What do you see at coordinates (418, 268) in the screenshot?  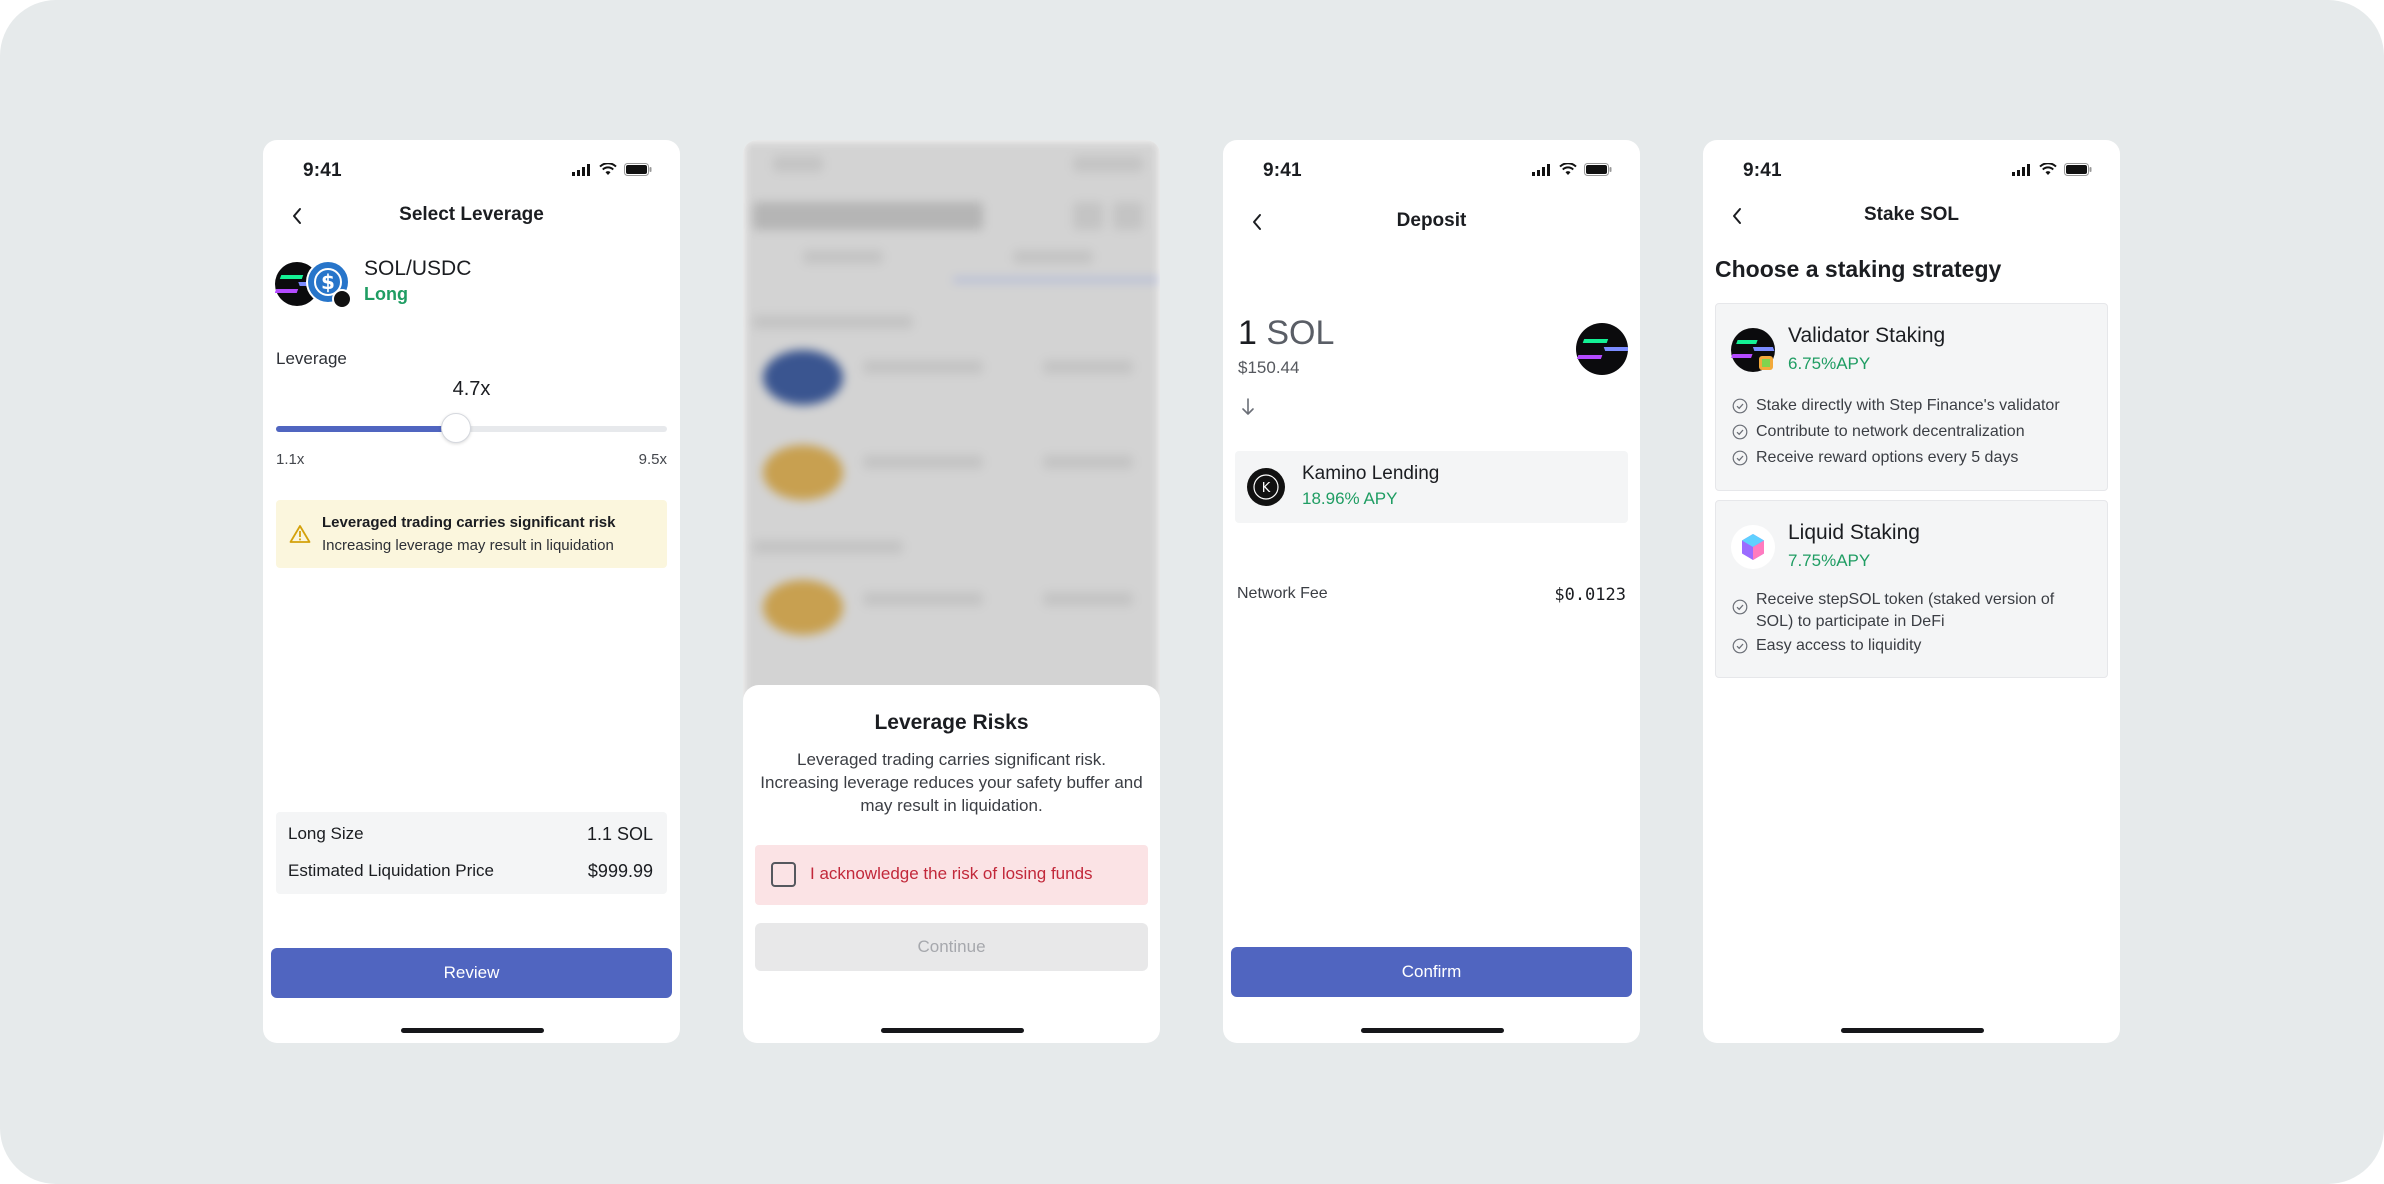 I see `pair-name: SOL/USDC` at bounding box center [418, 268].